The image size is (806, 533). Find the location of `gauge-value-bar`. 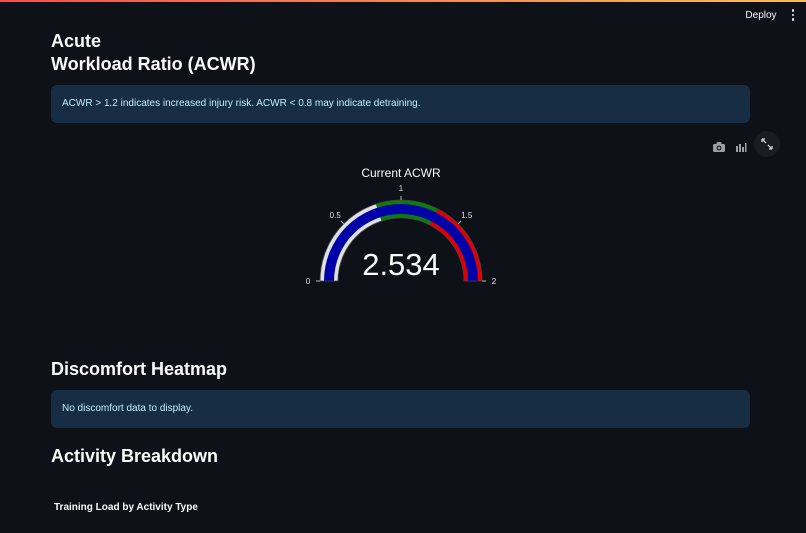

gauge-value-bar is located at coordinates (401, 242).